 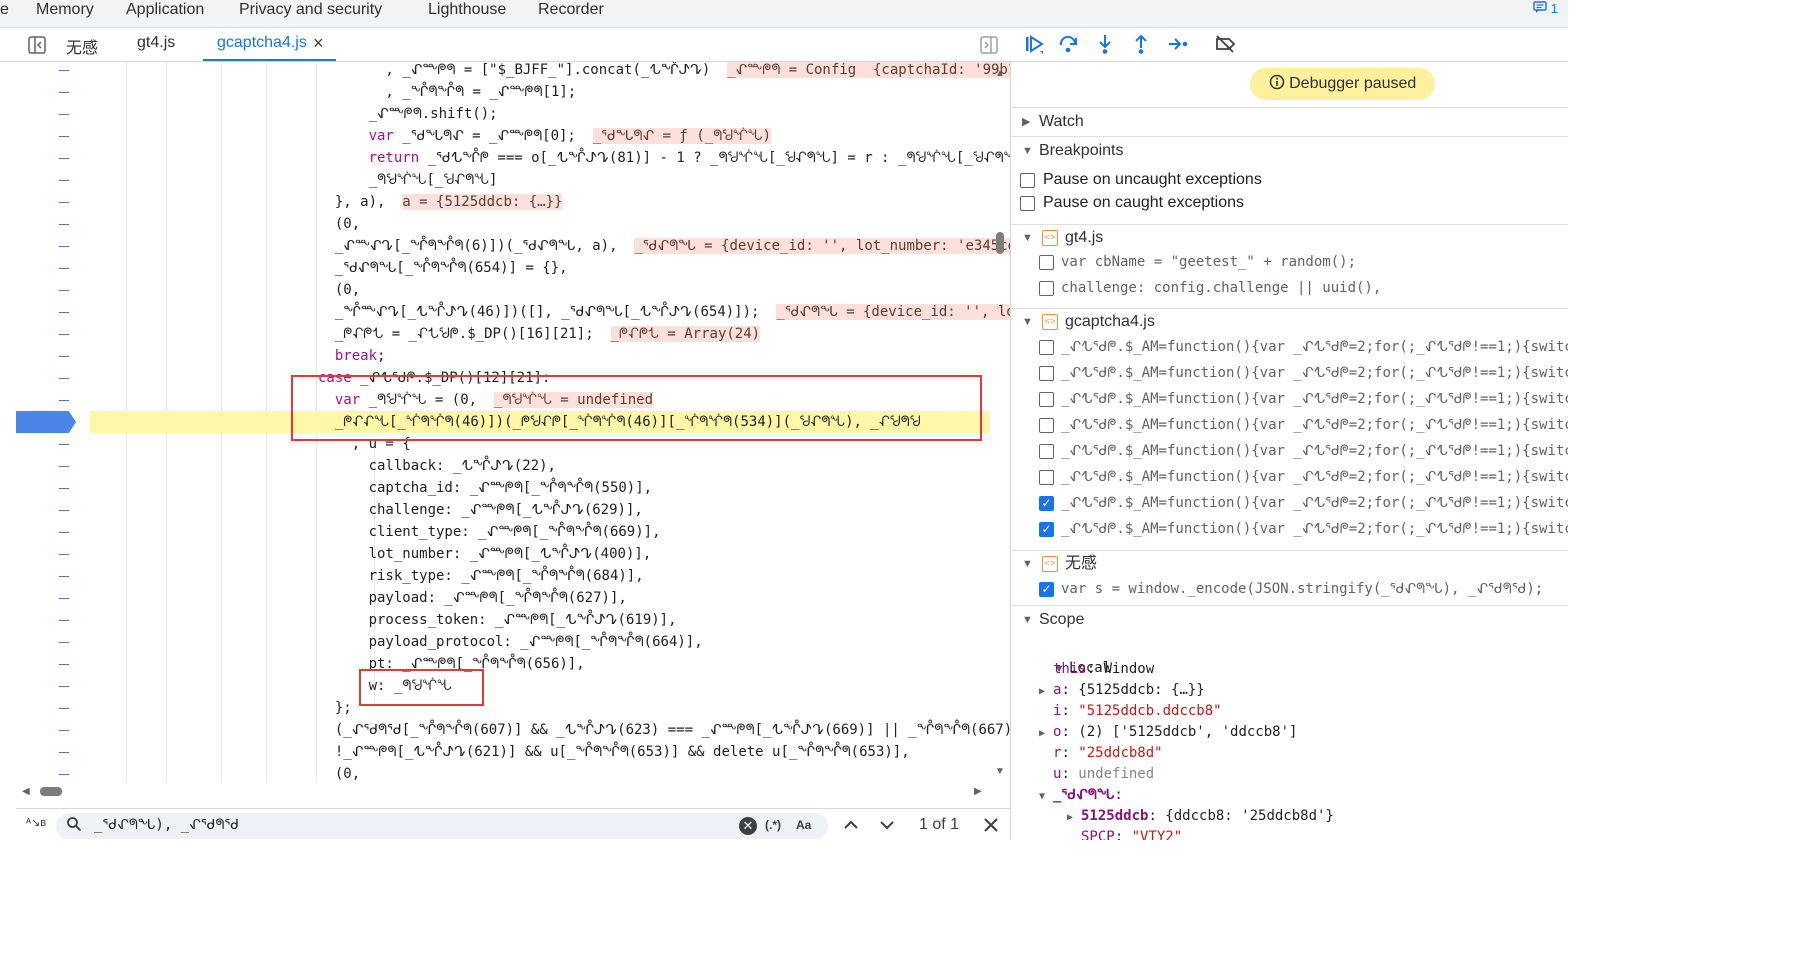 I want to click on watch-section-header: ▶ Watch, so click(x=1289, y=121).